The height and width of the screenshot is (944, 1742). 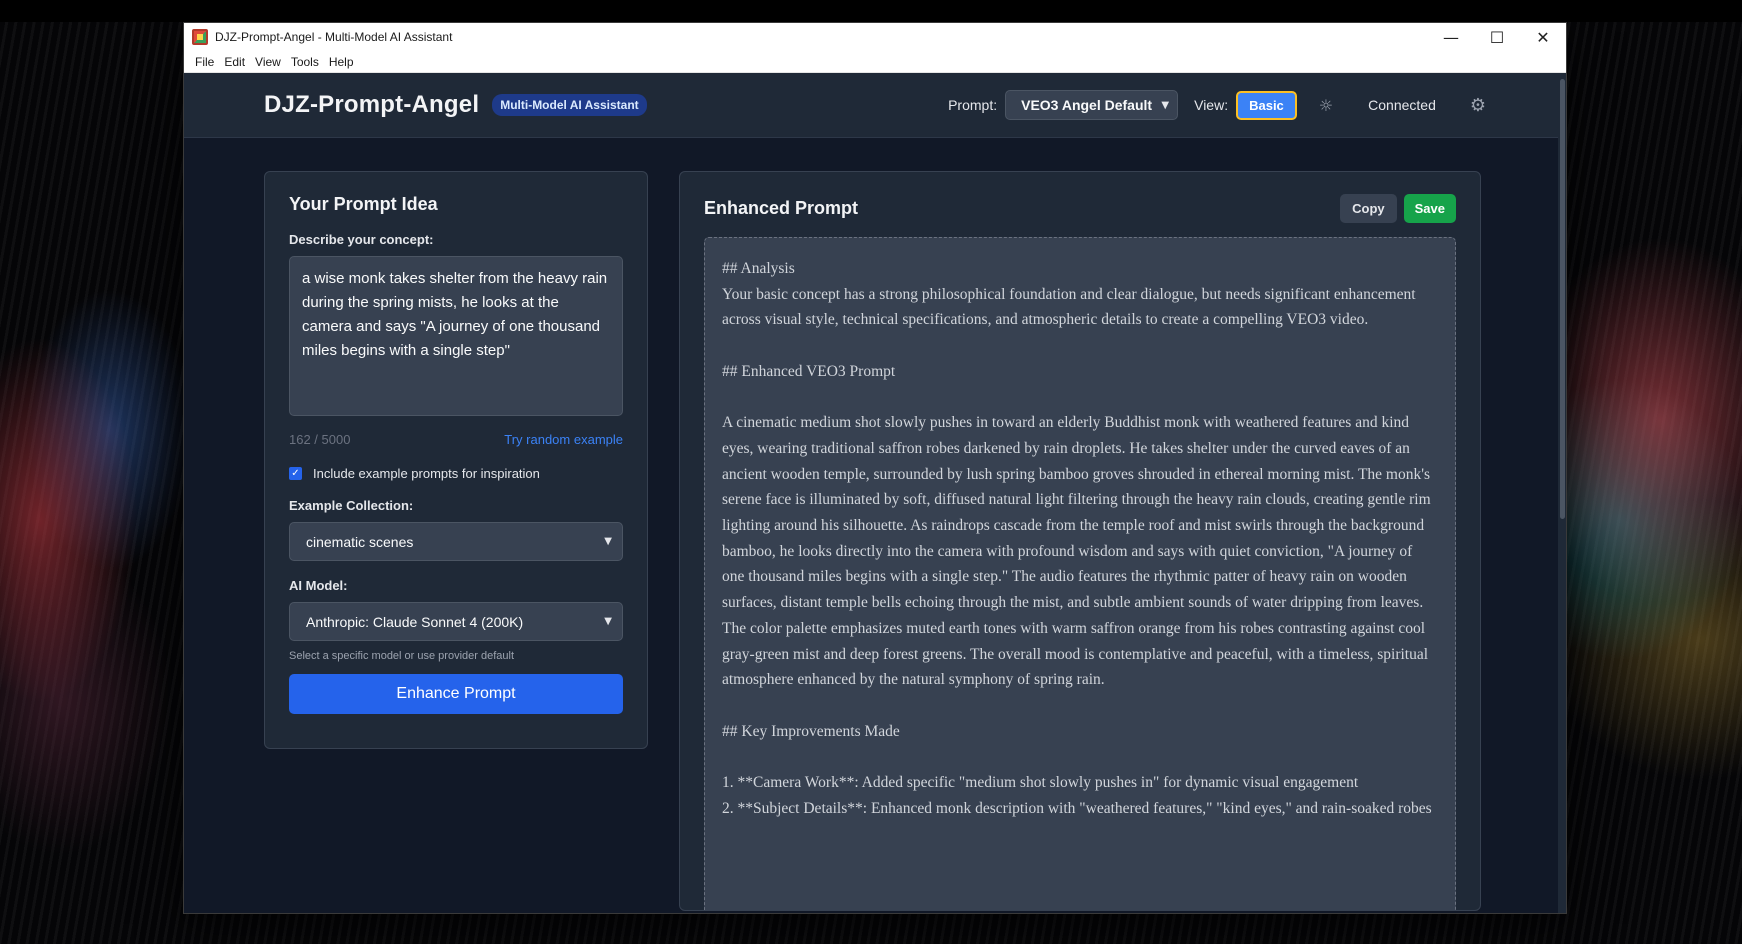 What do you see at coordinates (200, 37) in the screenshot?
I see `app-logo-icon` at bounding box center [200, 37].